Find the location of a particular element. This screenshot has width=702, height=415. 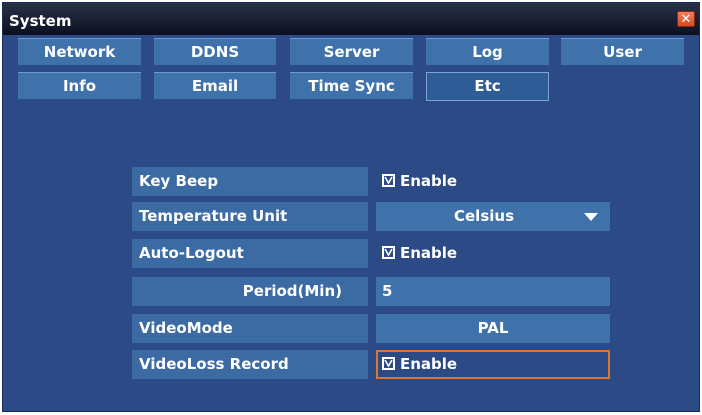

temperature-unit-value: Celsius is located at coordinates (484, 216).